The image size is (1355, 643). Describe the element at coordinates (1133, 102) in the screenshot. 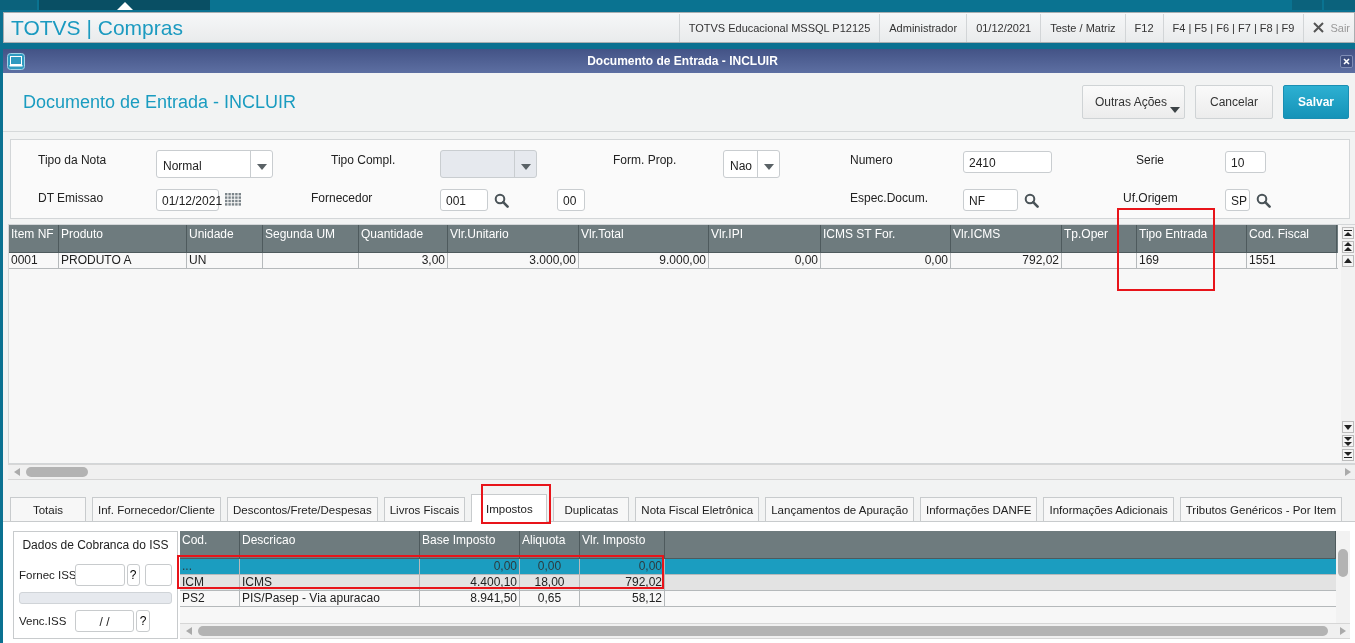

I see `actions-menu-button: Outras Ações` at that location.